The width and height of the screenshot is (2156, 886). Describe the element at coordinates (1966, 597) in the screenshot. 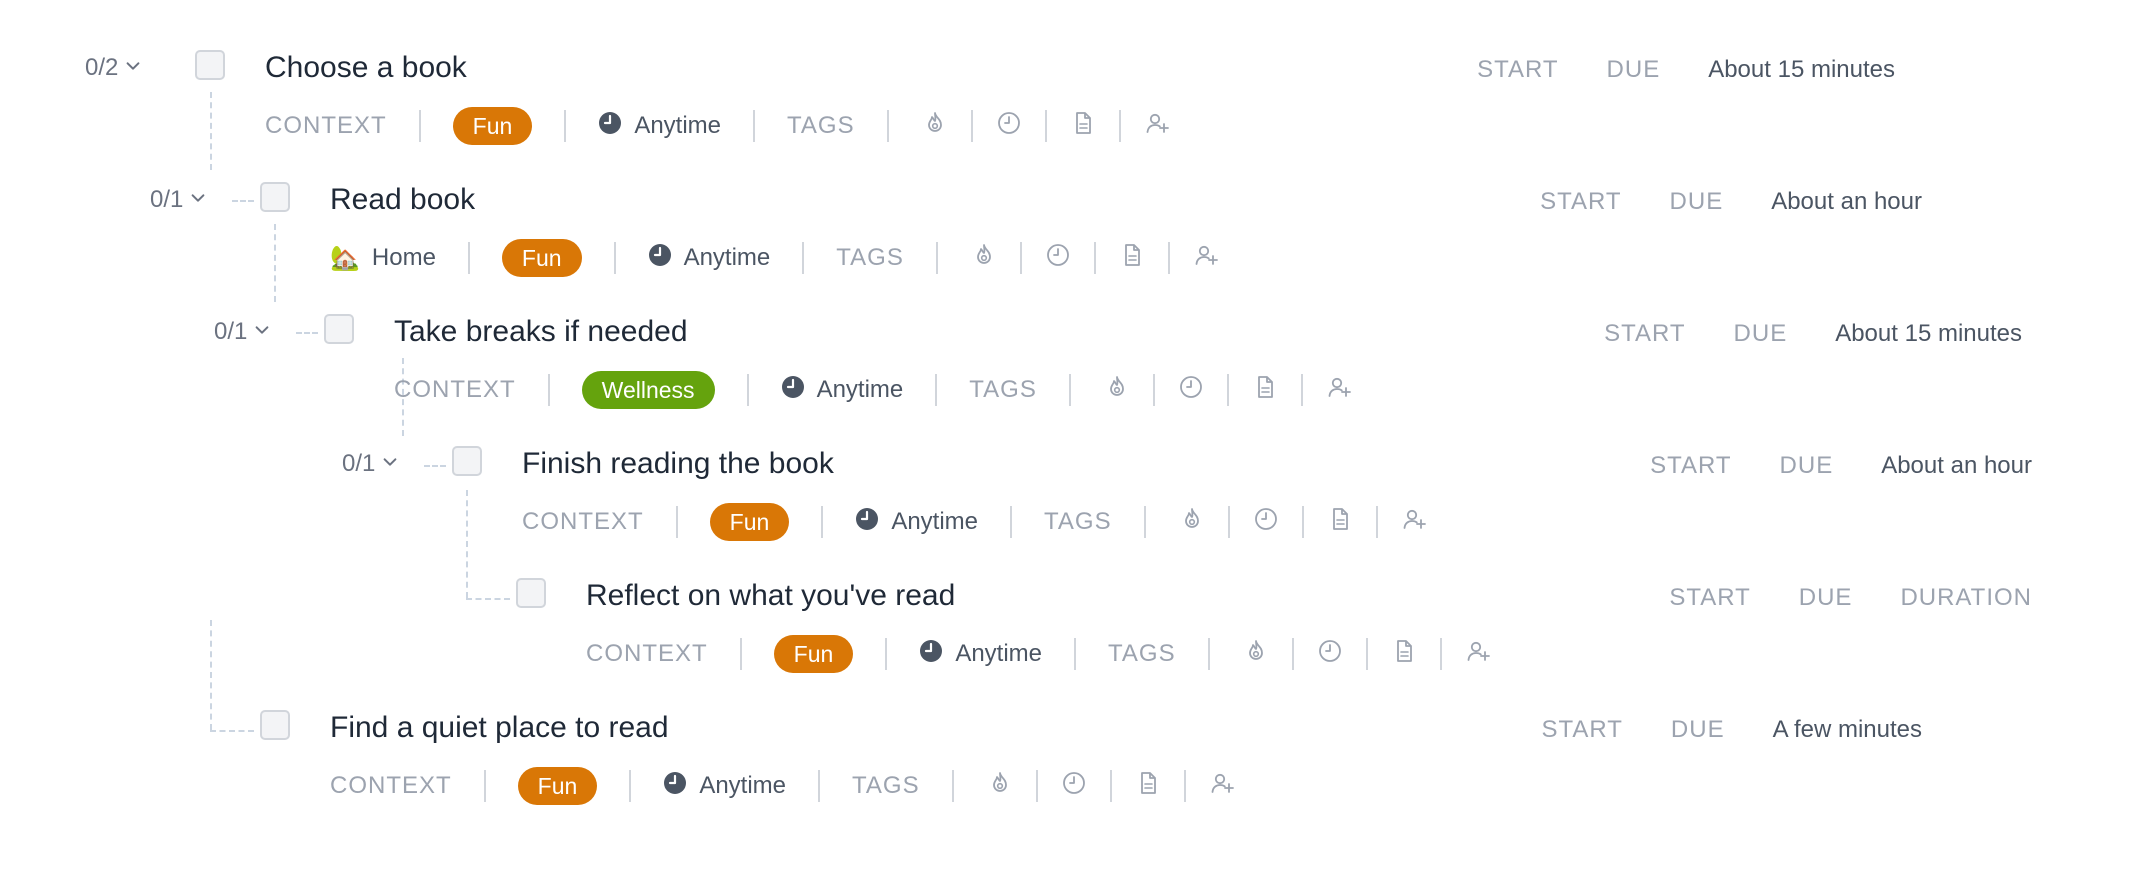

I see `duration-button: DURATION` at that location.